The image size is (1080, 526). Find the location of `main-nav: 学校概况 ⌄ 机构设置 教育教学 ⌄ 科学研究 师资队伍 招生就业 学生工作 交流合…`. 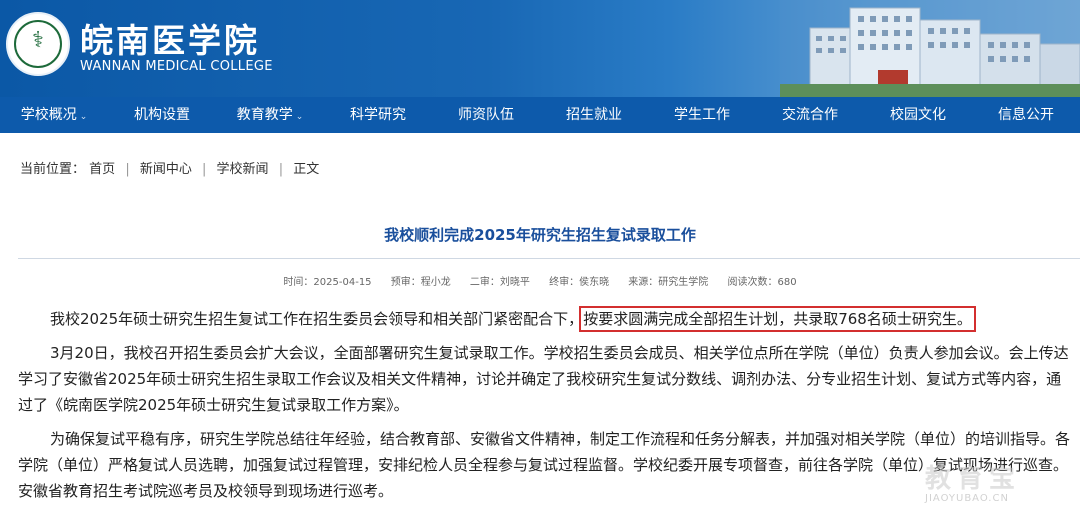

main-nav: 学校概况 ⌄ 机构设置 教育教学 ⌄ 科学研究 师资队伍 招生就业 学生工作 交流合… is located at coordinates (540, 115).